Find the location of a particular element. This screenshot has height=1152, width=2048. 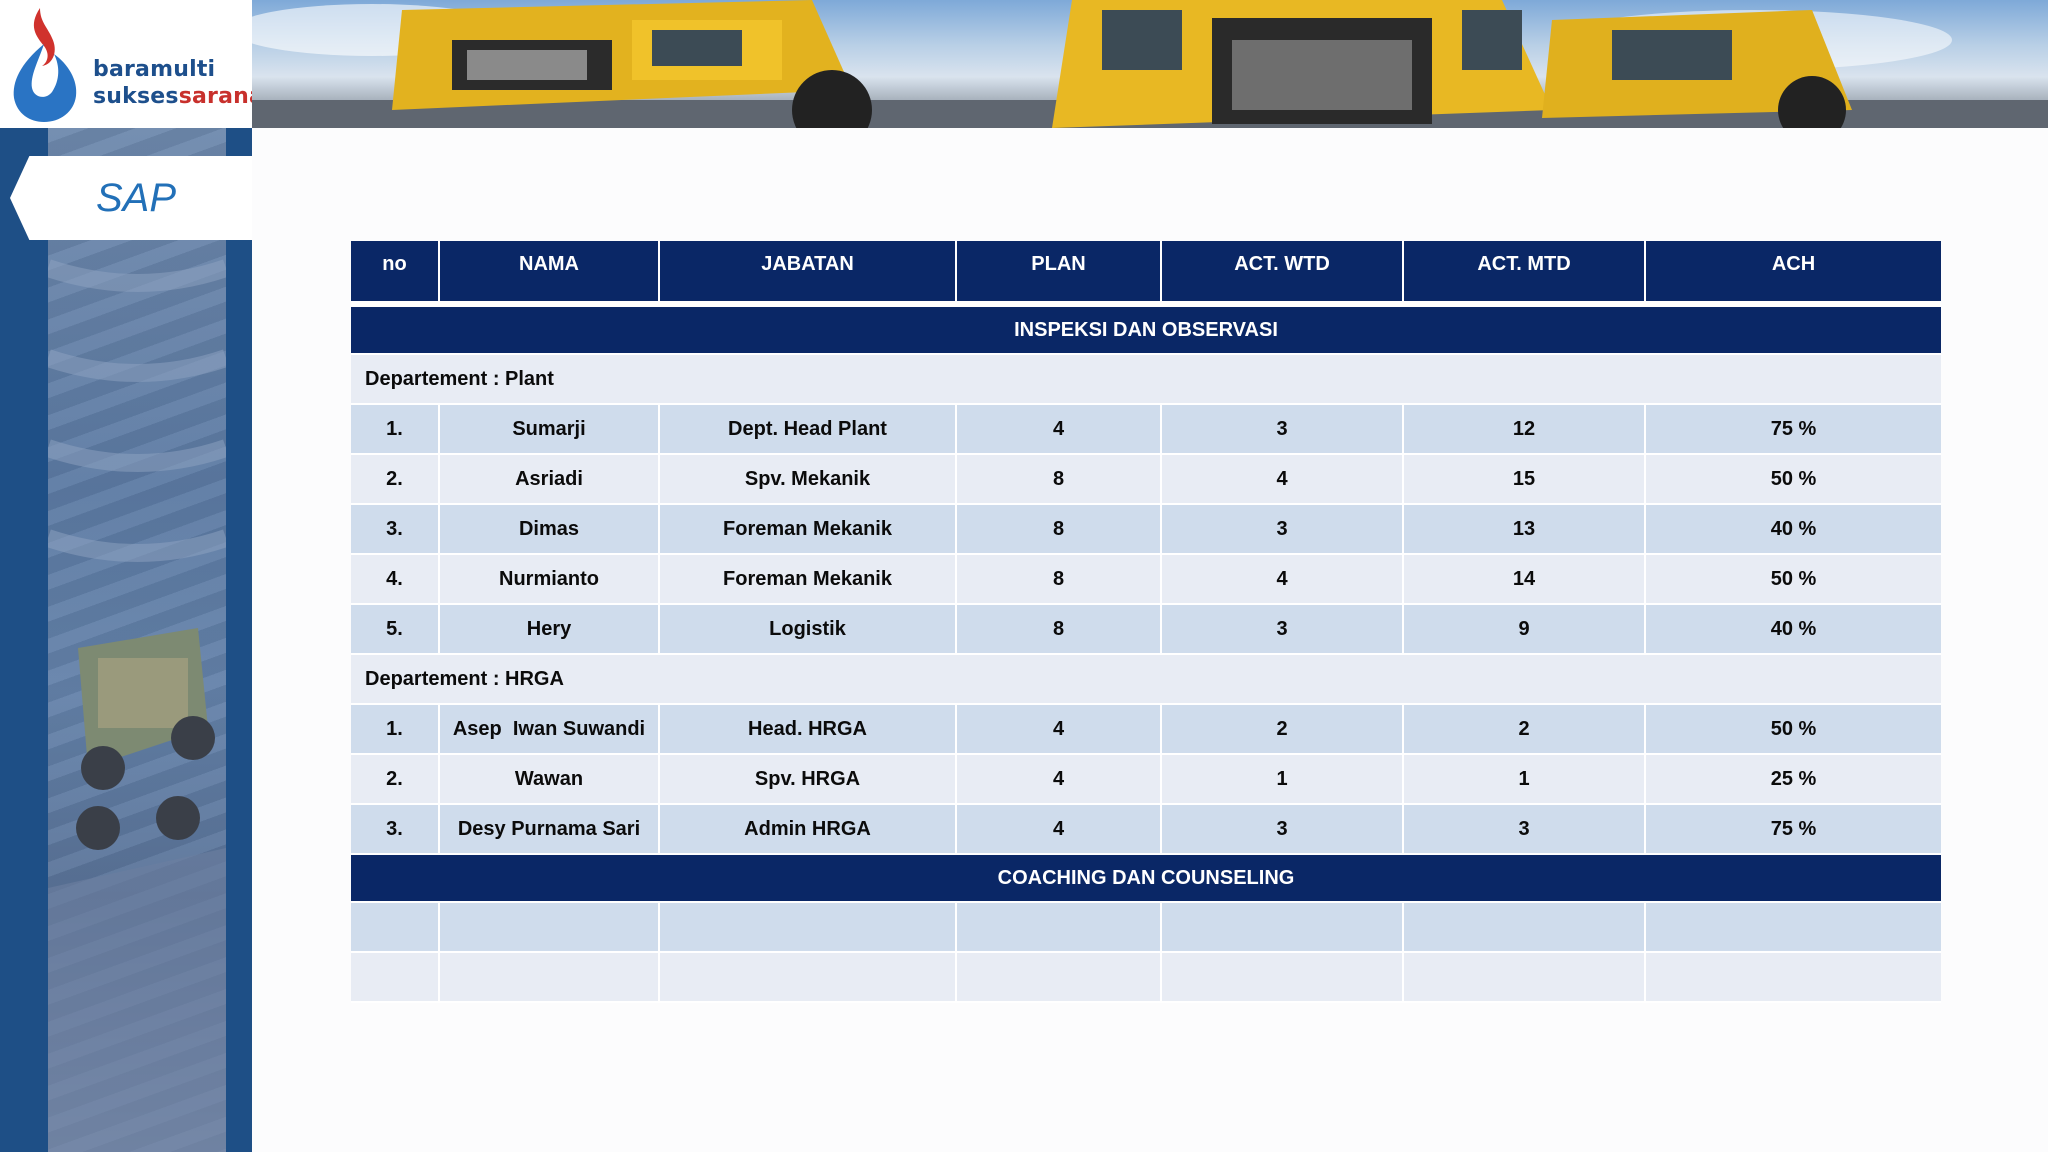

section-title-coaching: COACHING DAN COUNSELING is located at coordinates (1146, 879).